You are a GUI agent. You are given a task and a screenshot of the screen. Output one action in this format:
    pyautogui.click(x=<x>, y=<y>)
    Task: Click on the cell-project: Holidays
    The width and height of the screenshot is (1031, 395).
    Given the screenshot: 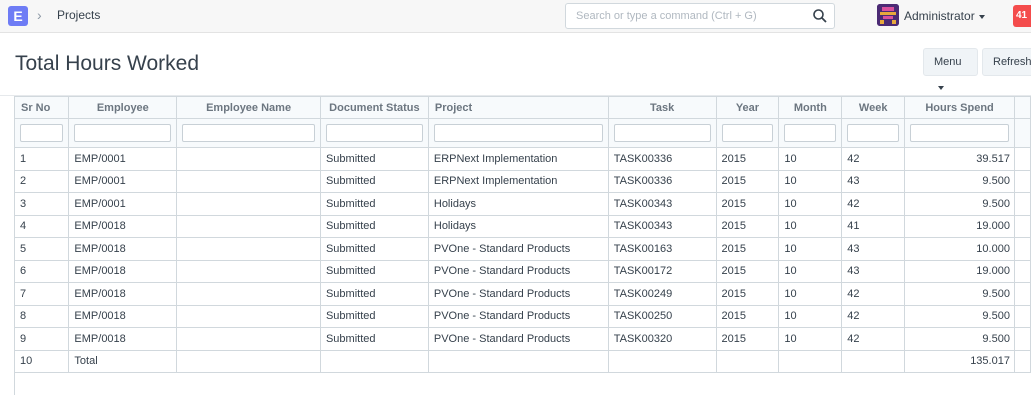 What is the action you would take?
    pyautogui.click(x=518, y=204)
    